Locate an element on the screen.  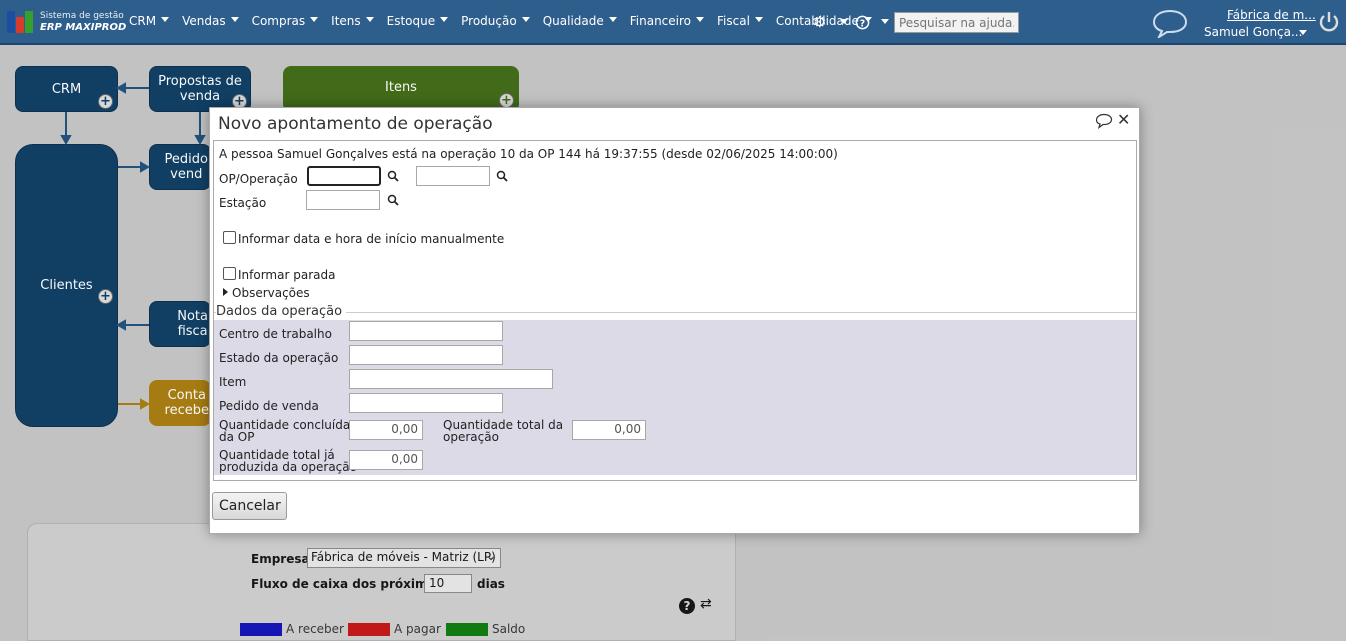
parada-label: Informar parada is located at coordinates (286, 275).